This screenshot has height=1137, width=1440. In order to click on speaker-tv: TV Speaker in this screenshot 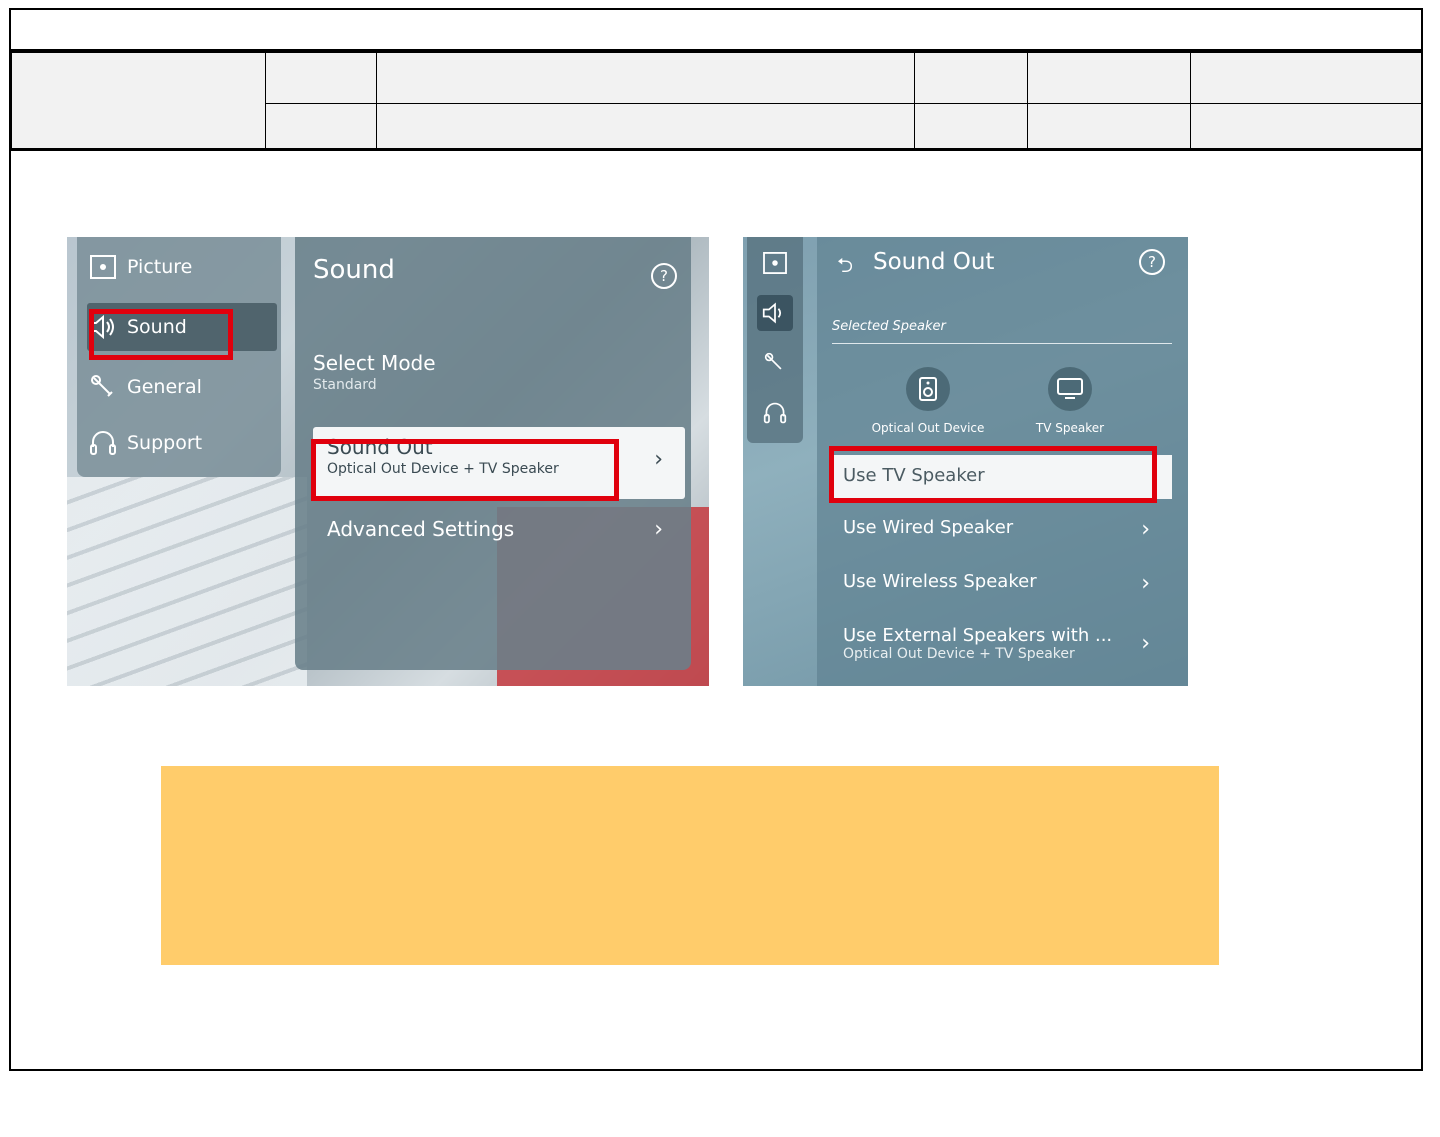, I will do `click(1070, 401)`.